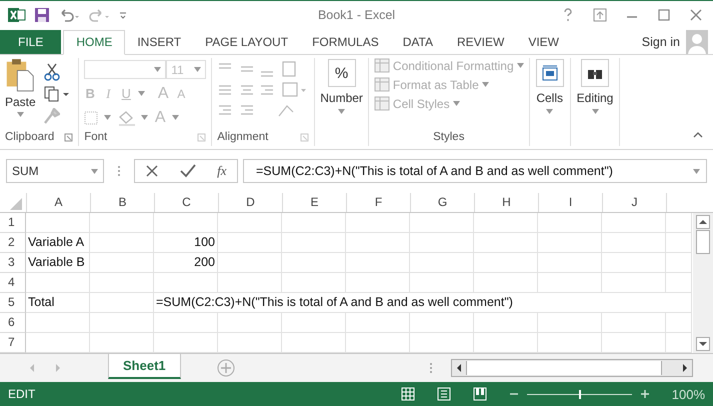 The width and height of the screenshot is (713, 406). What do you see at coordinates (186, 202) in the screenshot?
I see `column-header: C` at bounding box center [186, 202].